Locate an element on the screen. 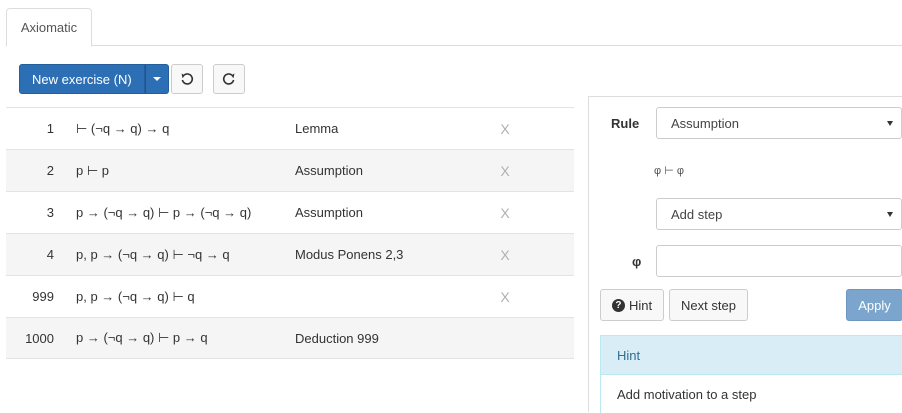  rule-description: φ ⊢ φ is located at coordinates (669, 171).